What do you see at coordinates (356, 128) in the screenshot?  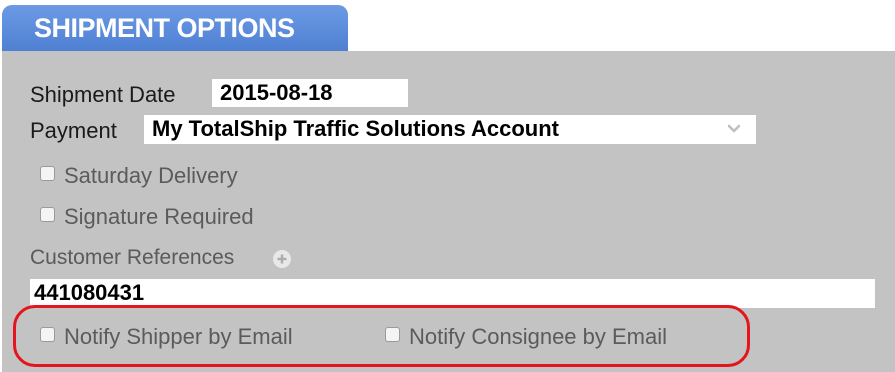 I see `payment-select-value: My TotalShip Traffic Solutions Account` at bounding box center [356, 128].